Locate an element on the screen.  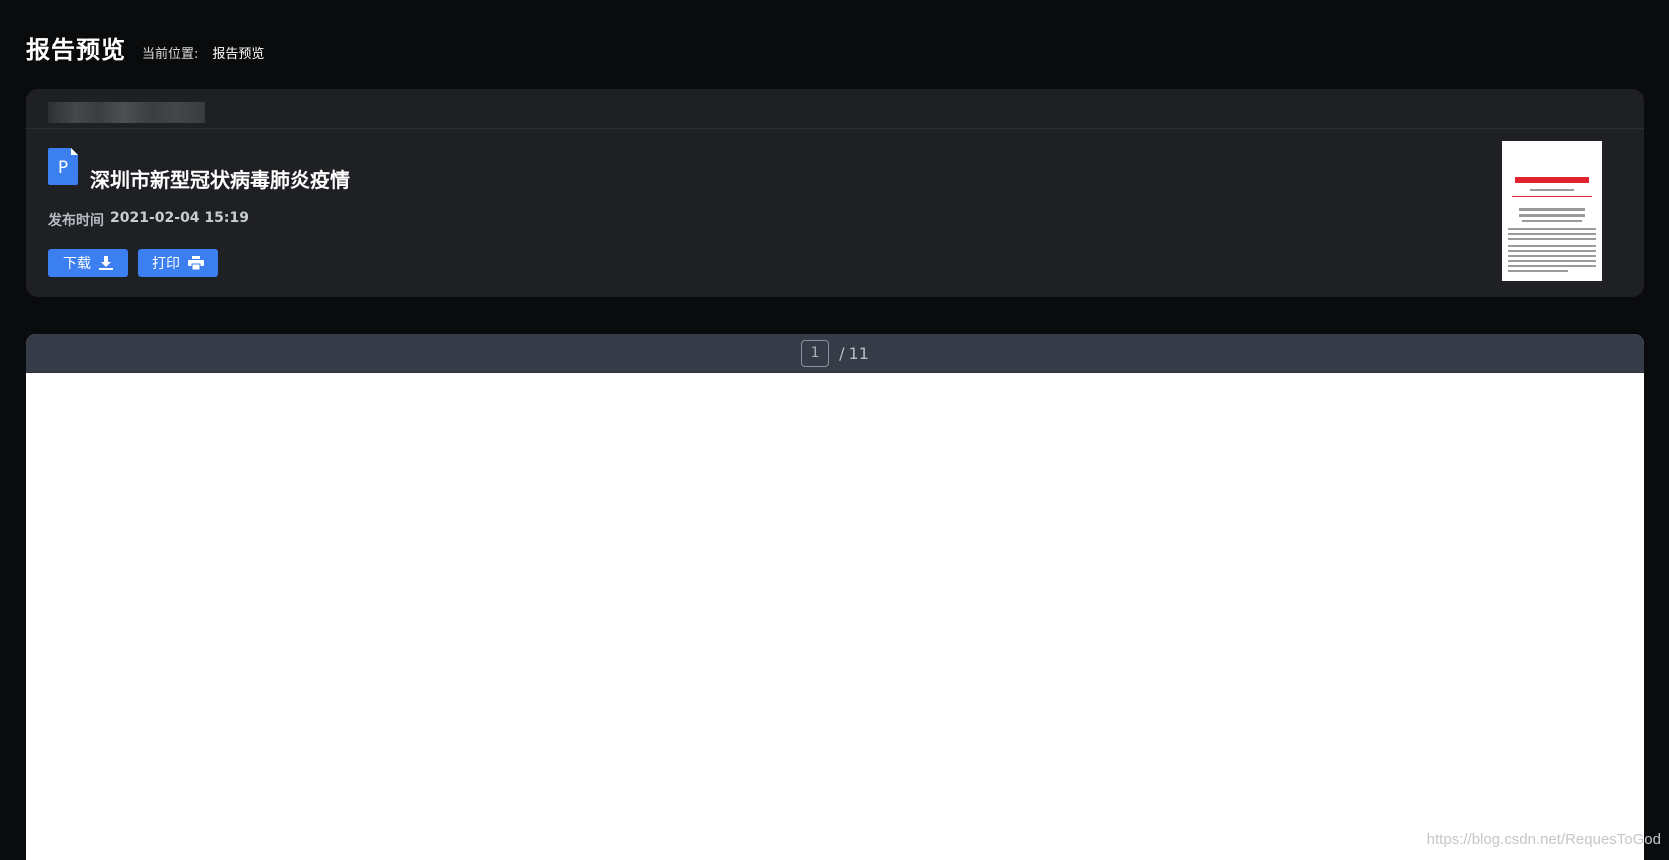
printer-icon is located at coordinates (196, 263).